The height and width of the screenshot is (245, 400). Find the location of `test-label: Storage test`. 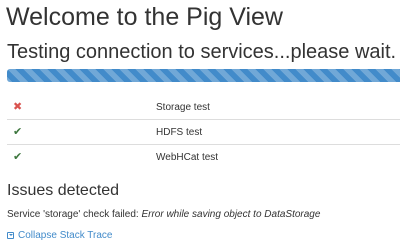

test-label: Storage test is located at coordinates (183, 107).